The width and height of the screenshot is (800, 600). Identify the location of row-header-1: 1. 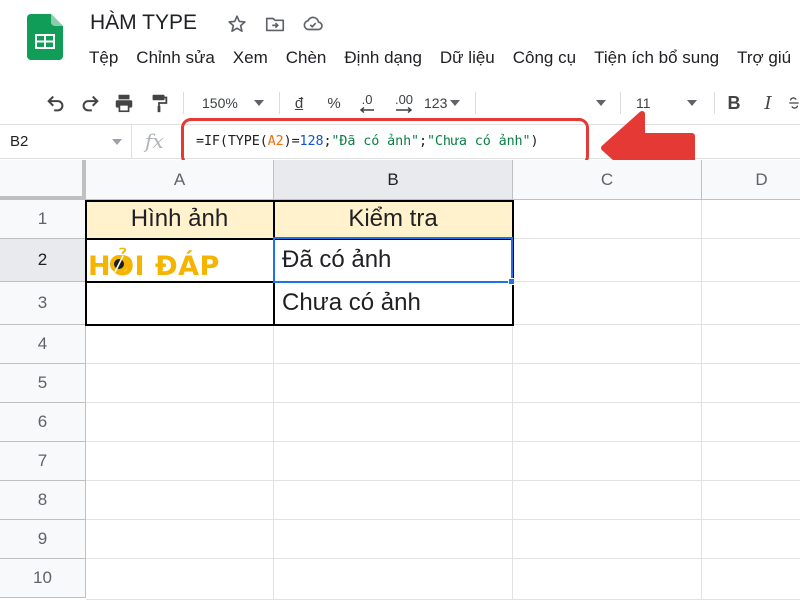
(43, 219).